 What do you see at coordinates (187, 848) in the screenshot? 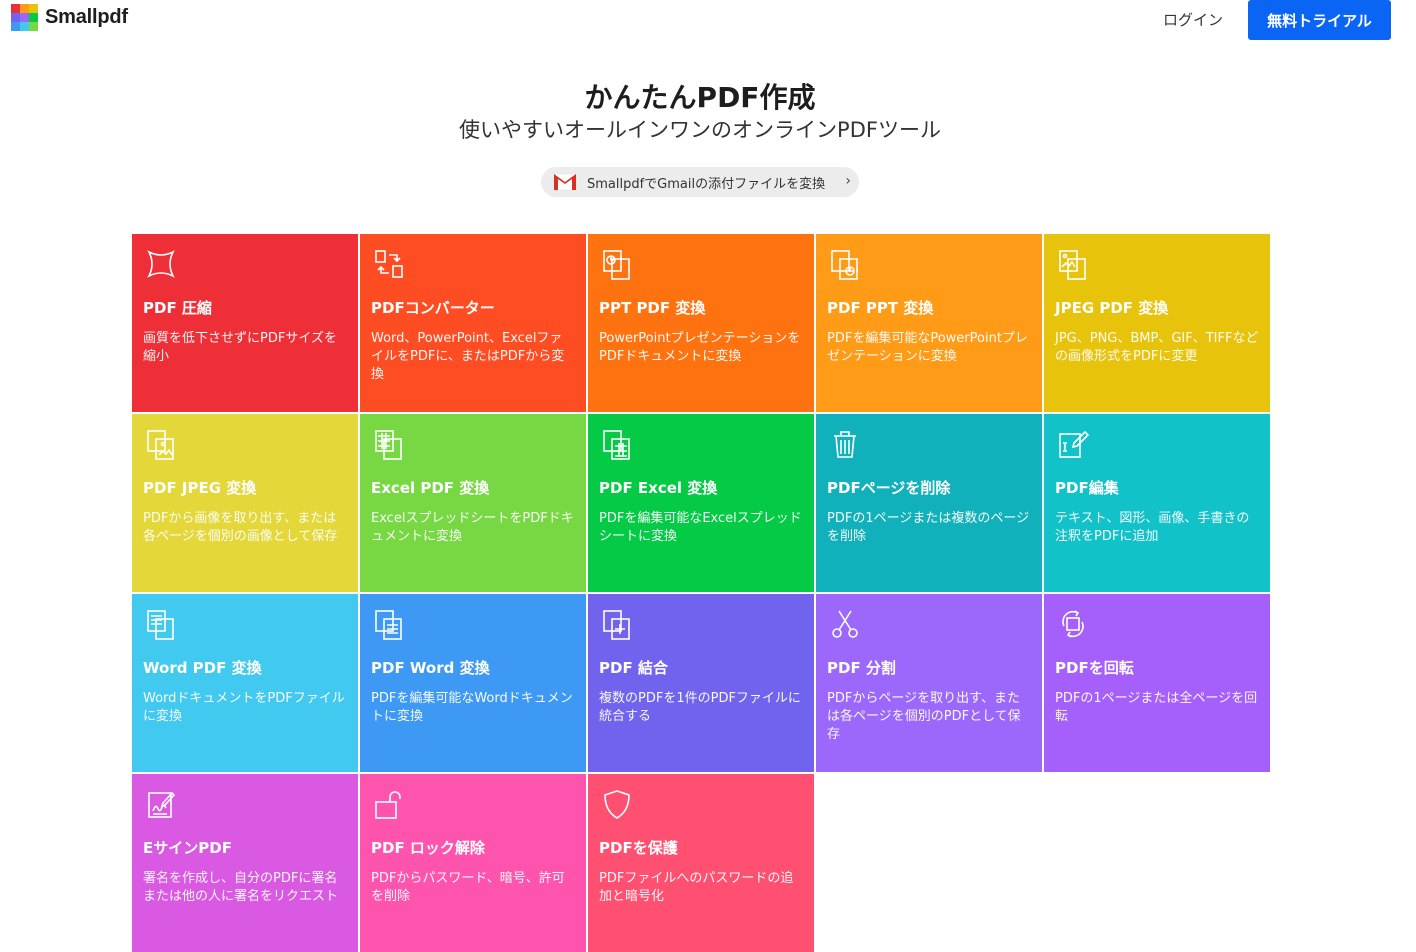
I see `tool-title: EサインPDF` at bounding box center [187, 848].